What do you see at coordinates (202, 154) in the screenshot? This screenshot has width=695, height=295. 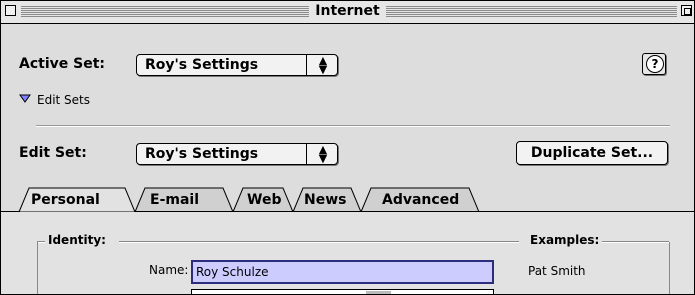 I see `edit-set-value: Roy's Settings` at bounding box center [202, 154].